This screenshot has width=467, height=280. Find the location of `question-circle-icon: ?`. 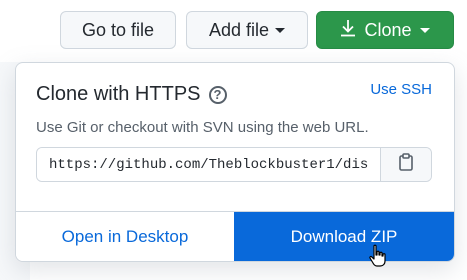

question-circle-icon: ? is located at coordinates (217, 94).